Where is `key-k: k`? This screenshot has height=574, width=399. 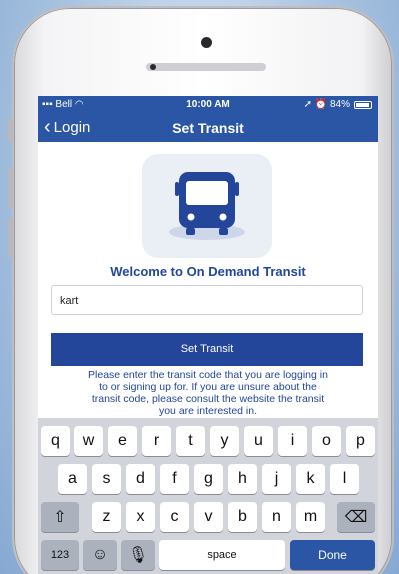
key-k: k is located at coordinates (310, 479).